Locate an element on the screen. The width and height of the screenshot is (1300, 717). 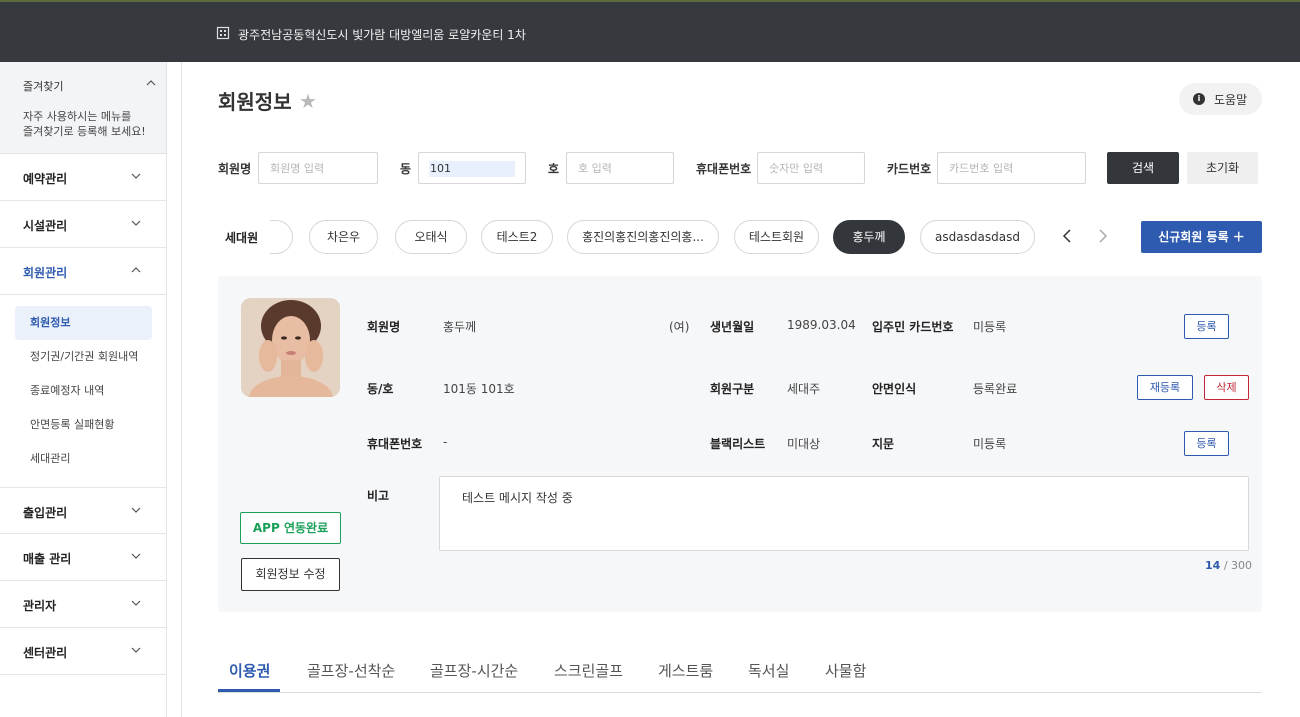
submenu-season-pass: 정기권/기간권 회원내역 is located at coordinates (83, 357).